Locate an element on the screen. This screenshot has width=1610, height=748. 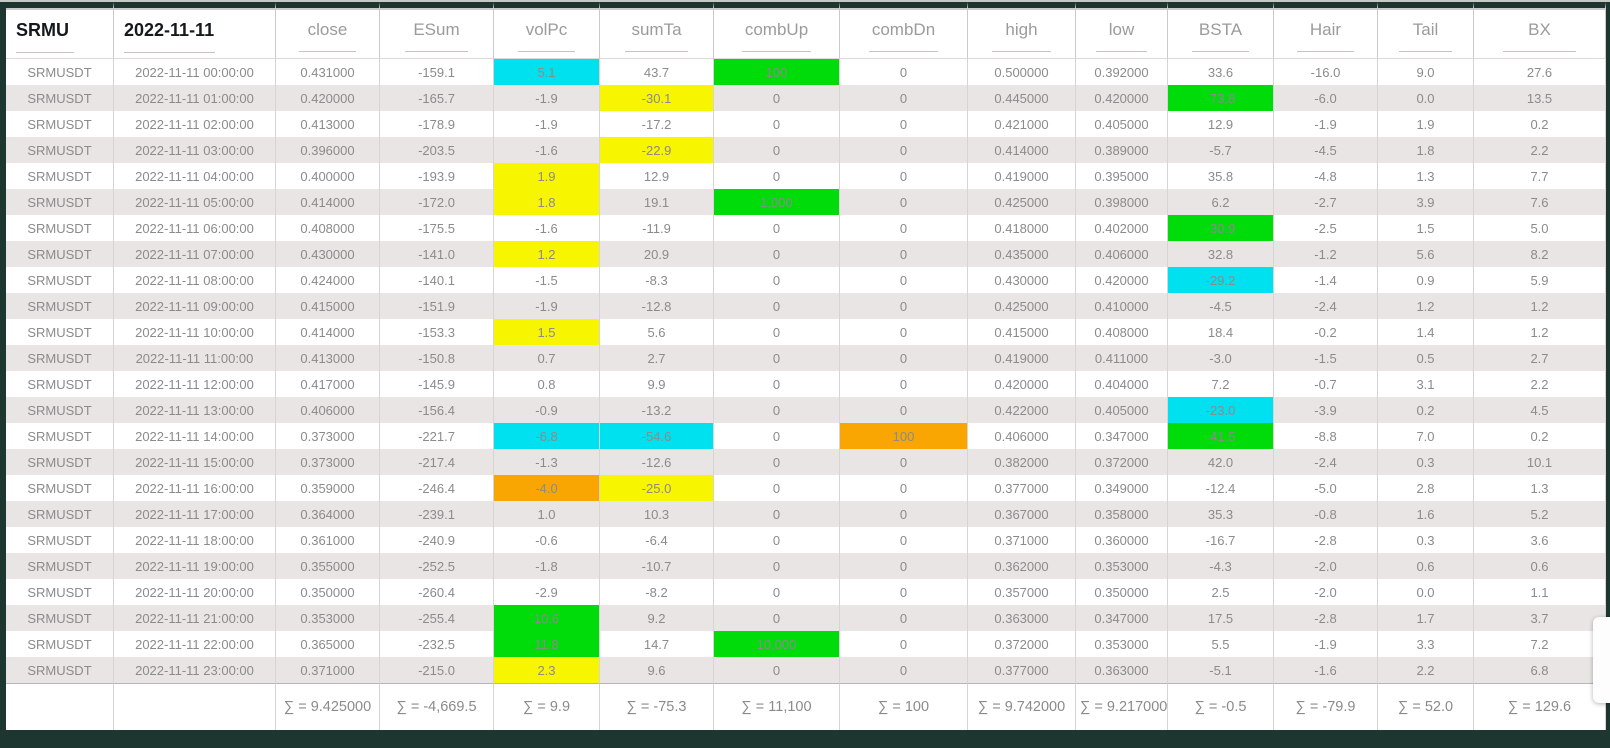
cell: 0.421000 is located at coordinates (1022, 124).